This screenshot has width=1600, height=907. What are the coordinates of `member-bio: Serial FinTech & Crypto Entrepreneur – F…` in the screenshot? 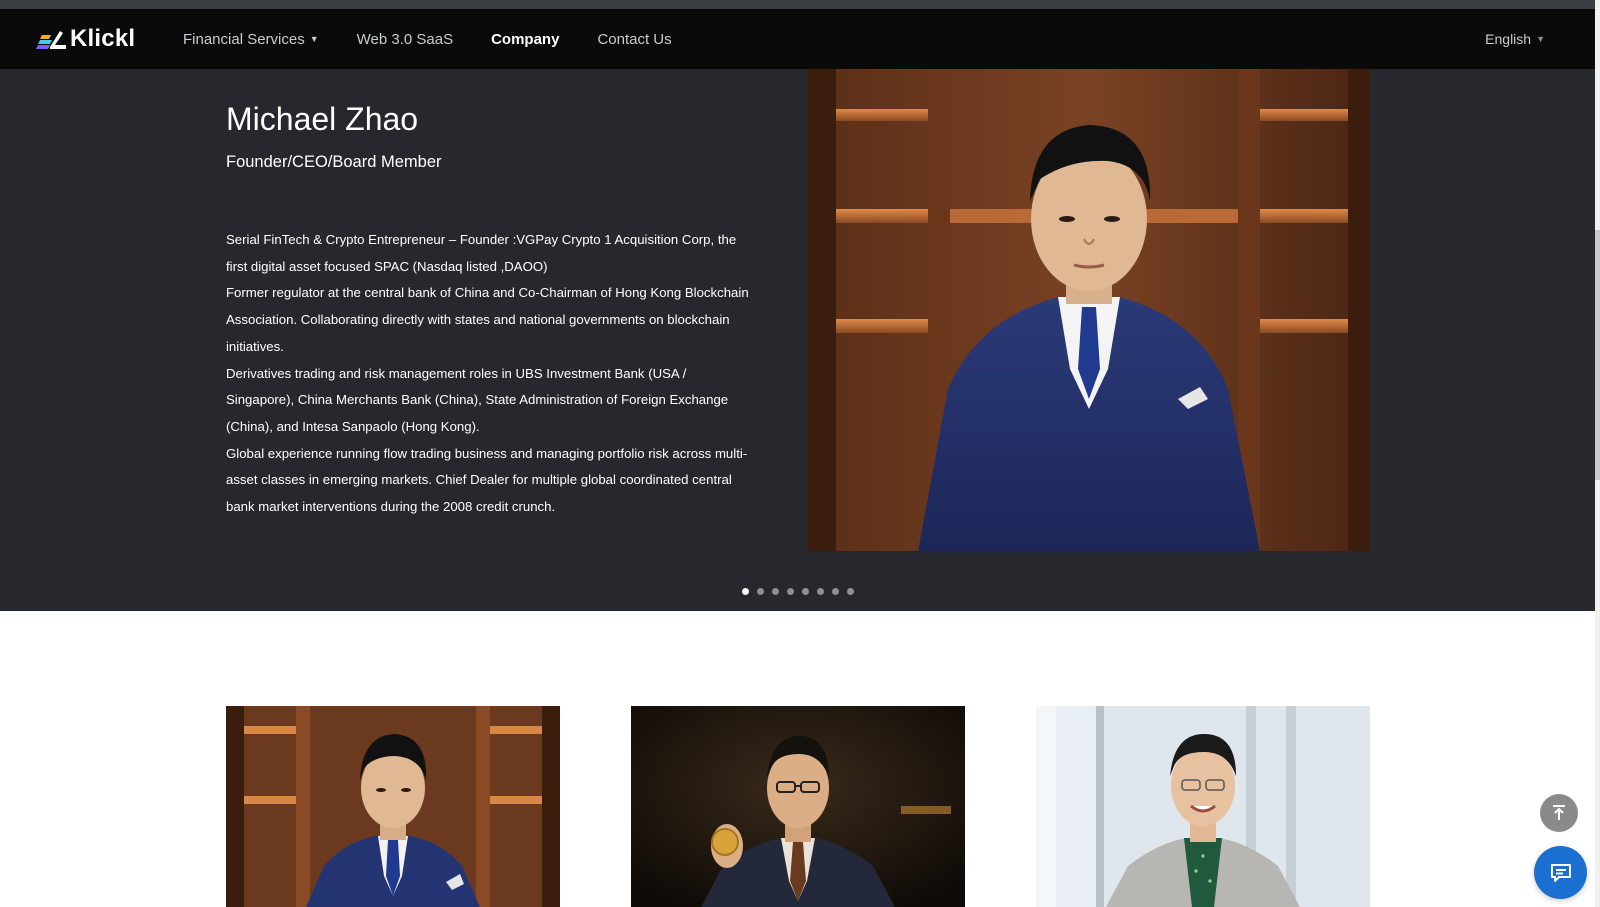 It's located at (490, 374).